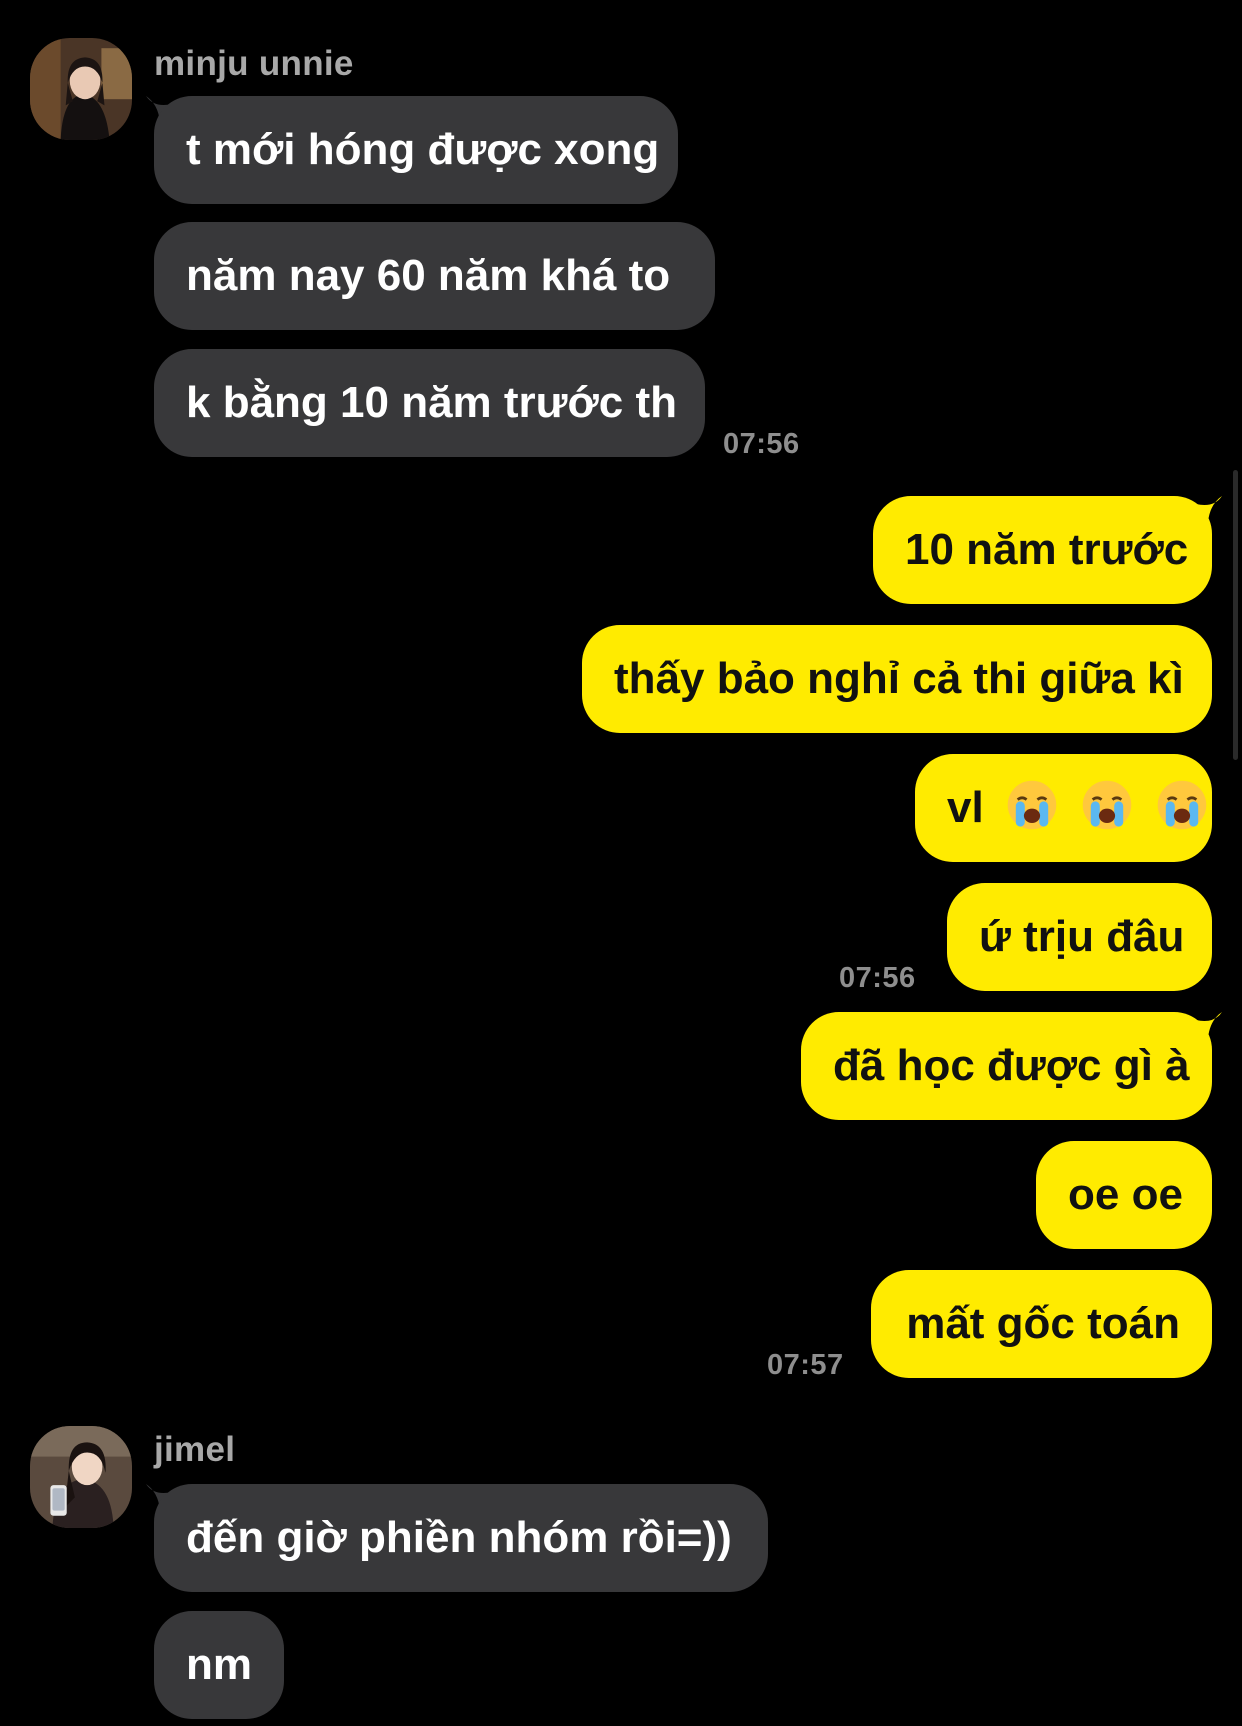 The width and height of the screenshot is (1242, 1726). I want to click on message-text: t mới hóng được xong, so click(423, 149).